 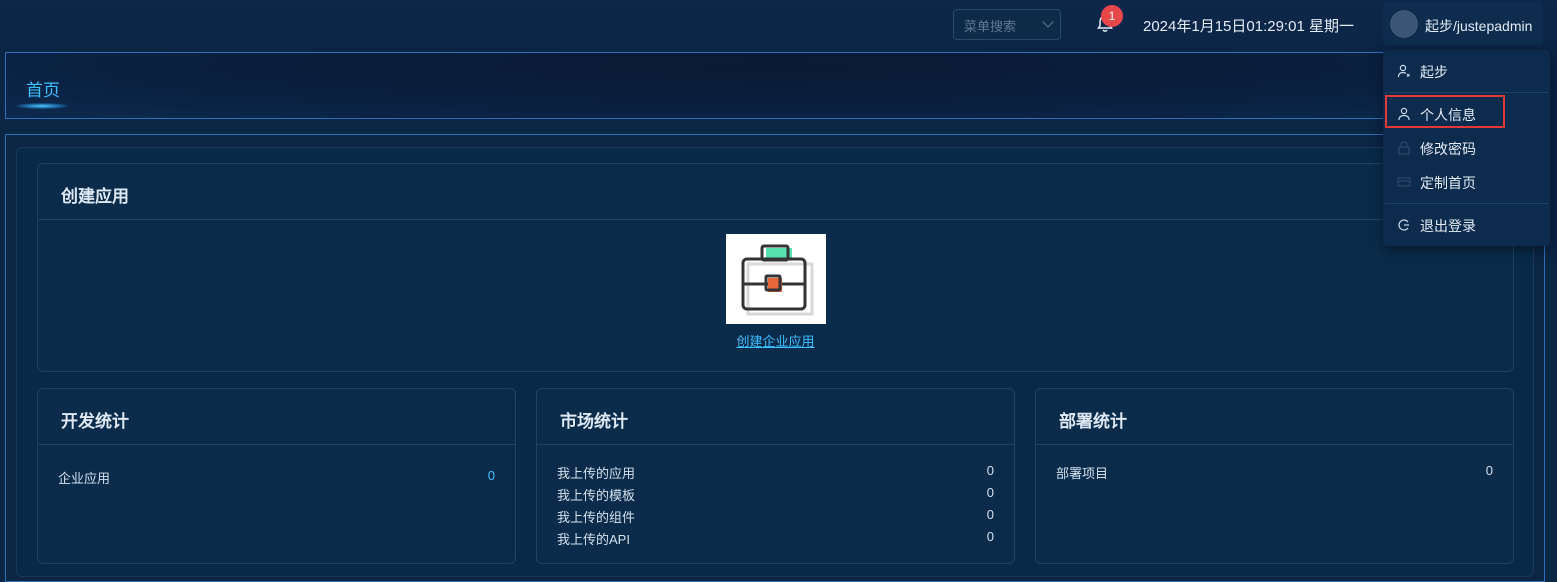 I want to click on menu-item-label: 修改密码, so click(x=1448, y=149).